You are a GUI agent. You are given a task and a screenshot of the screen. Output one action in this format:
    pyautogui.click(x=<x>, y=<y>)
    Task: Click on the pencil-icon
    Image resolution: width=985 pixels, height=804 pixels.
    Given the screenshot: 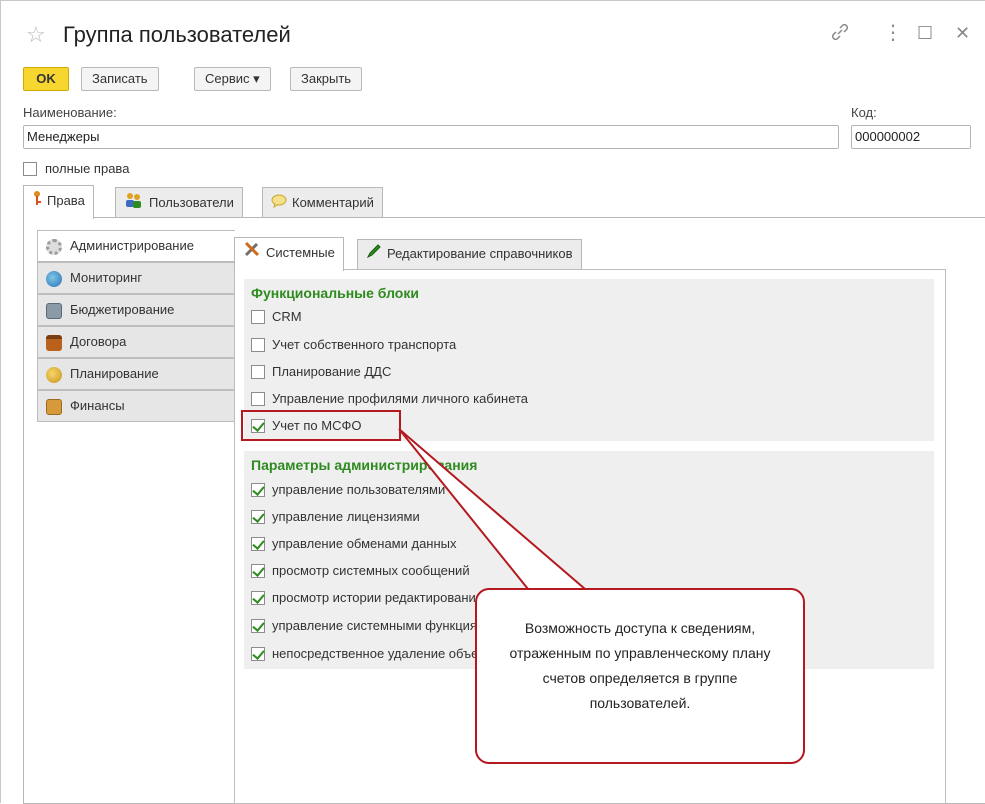 What is the action you would take?
    pyautogui.click(x=374, y=255)
    